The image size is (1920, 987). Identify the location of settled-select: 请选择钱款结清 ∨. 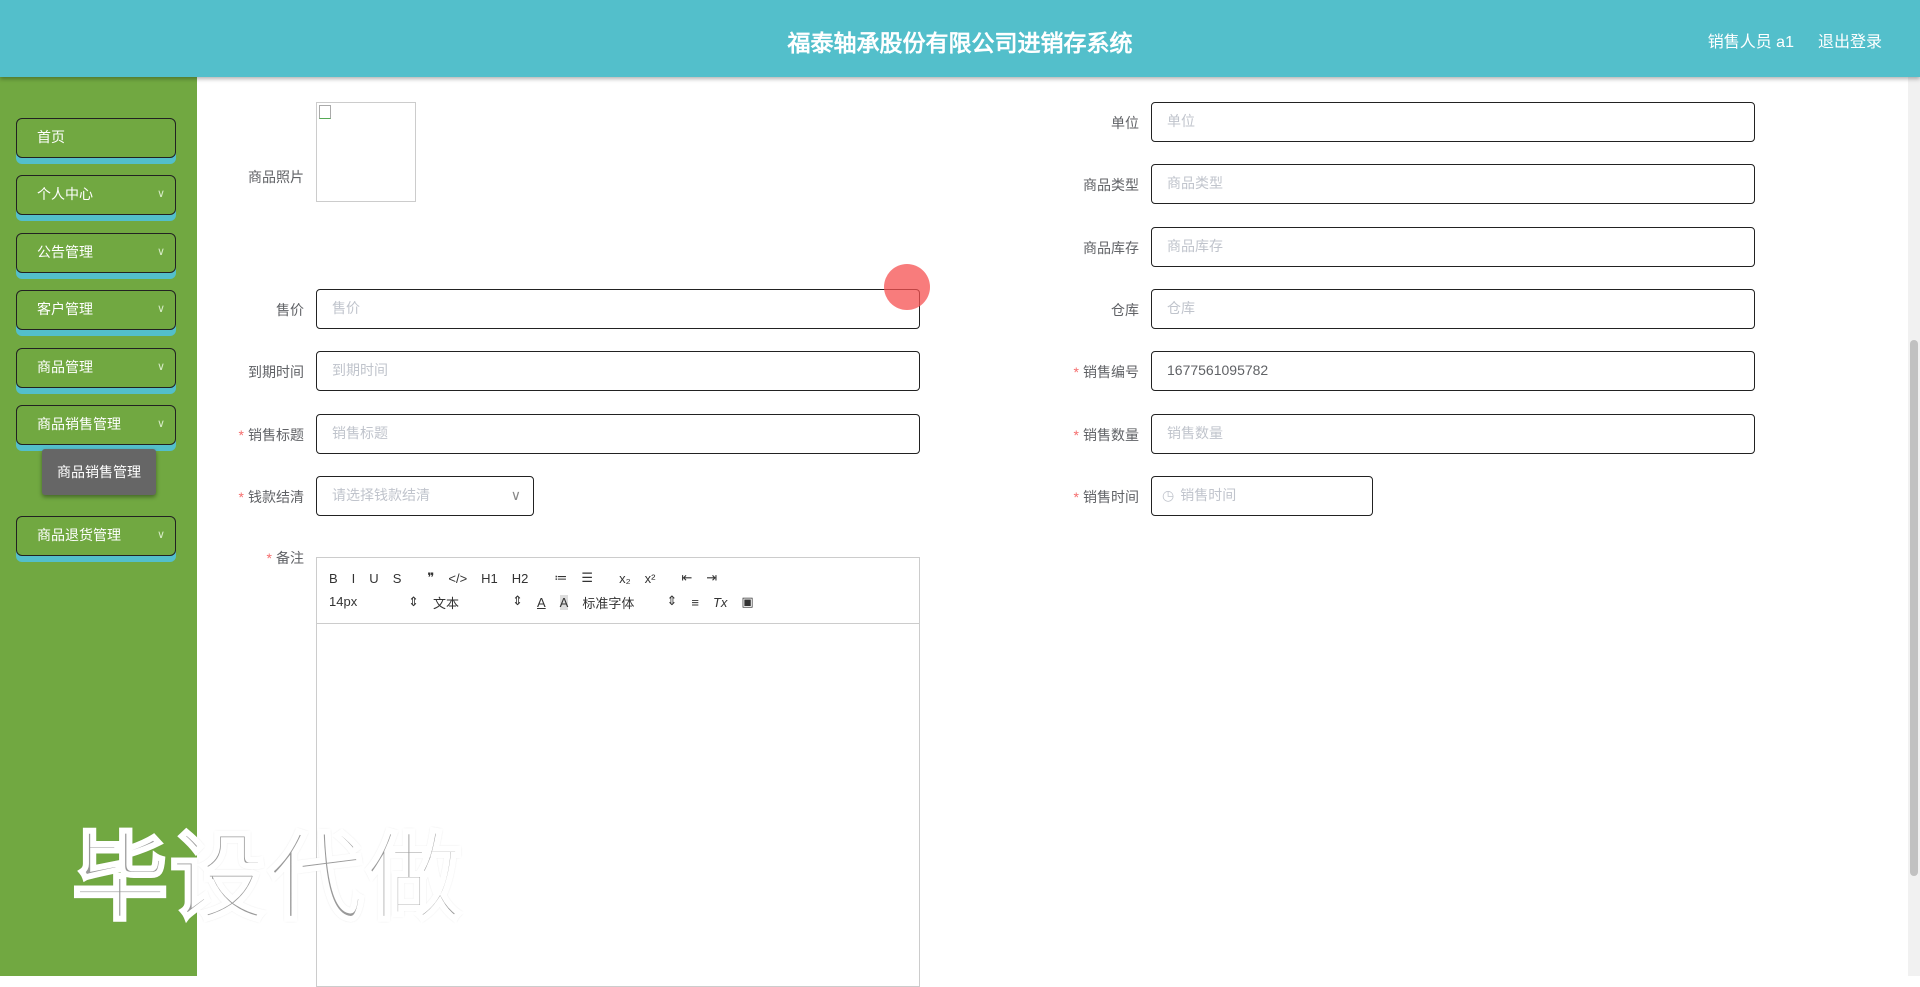
(425, 496).